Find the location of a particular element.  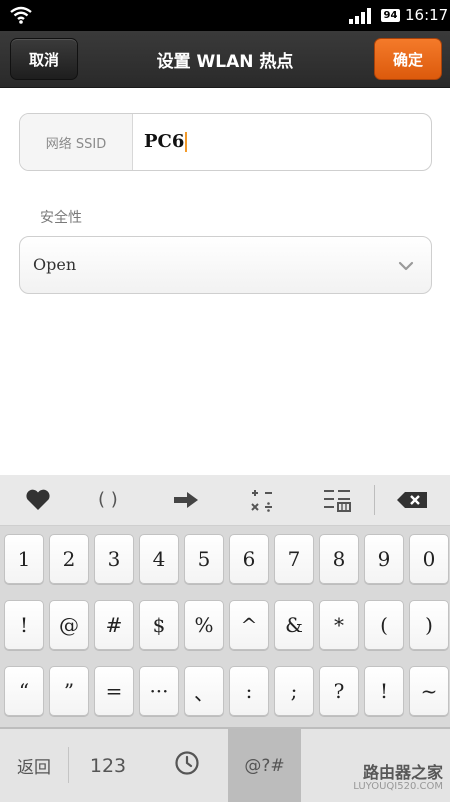

clock: 16:17 is located at coordinates (427, 15).